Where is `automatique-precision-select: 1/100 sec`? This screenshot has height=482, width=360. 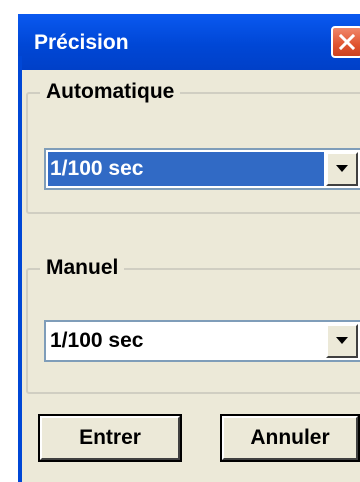
automatique-precision-select: 1/100 sec is located at coordinates (202, 169).